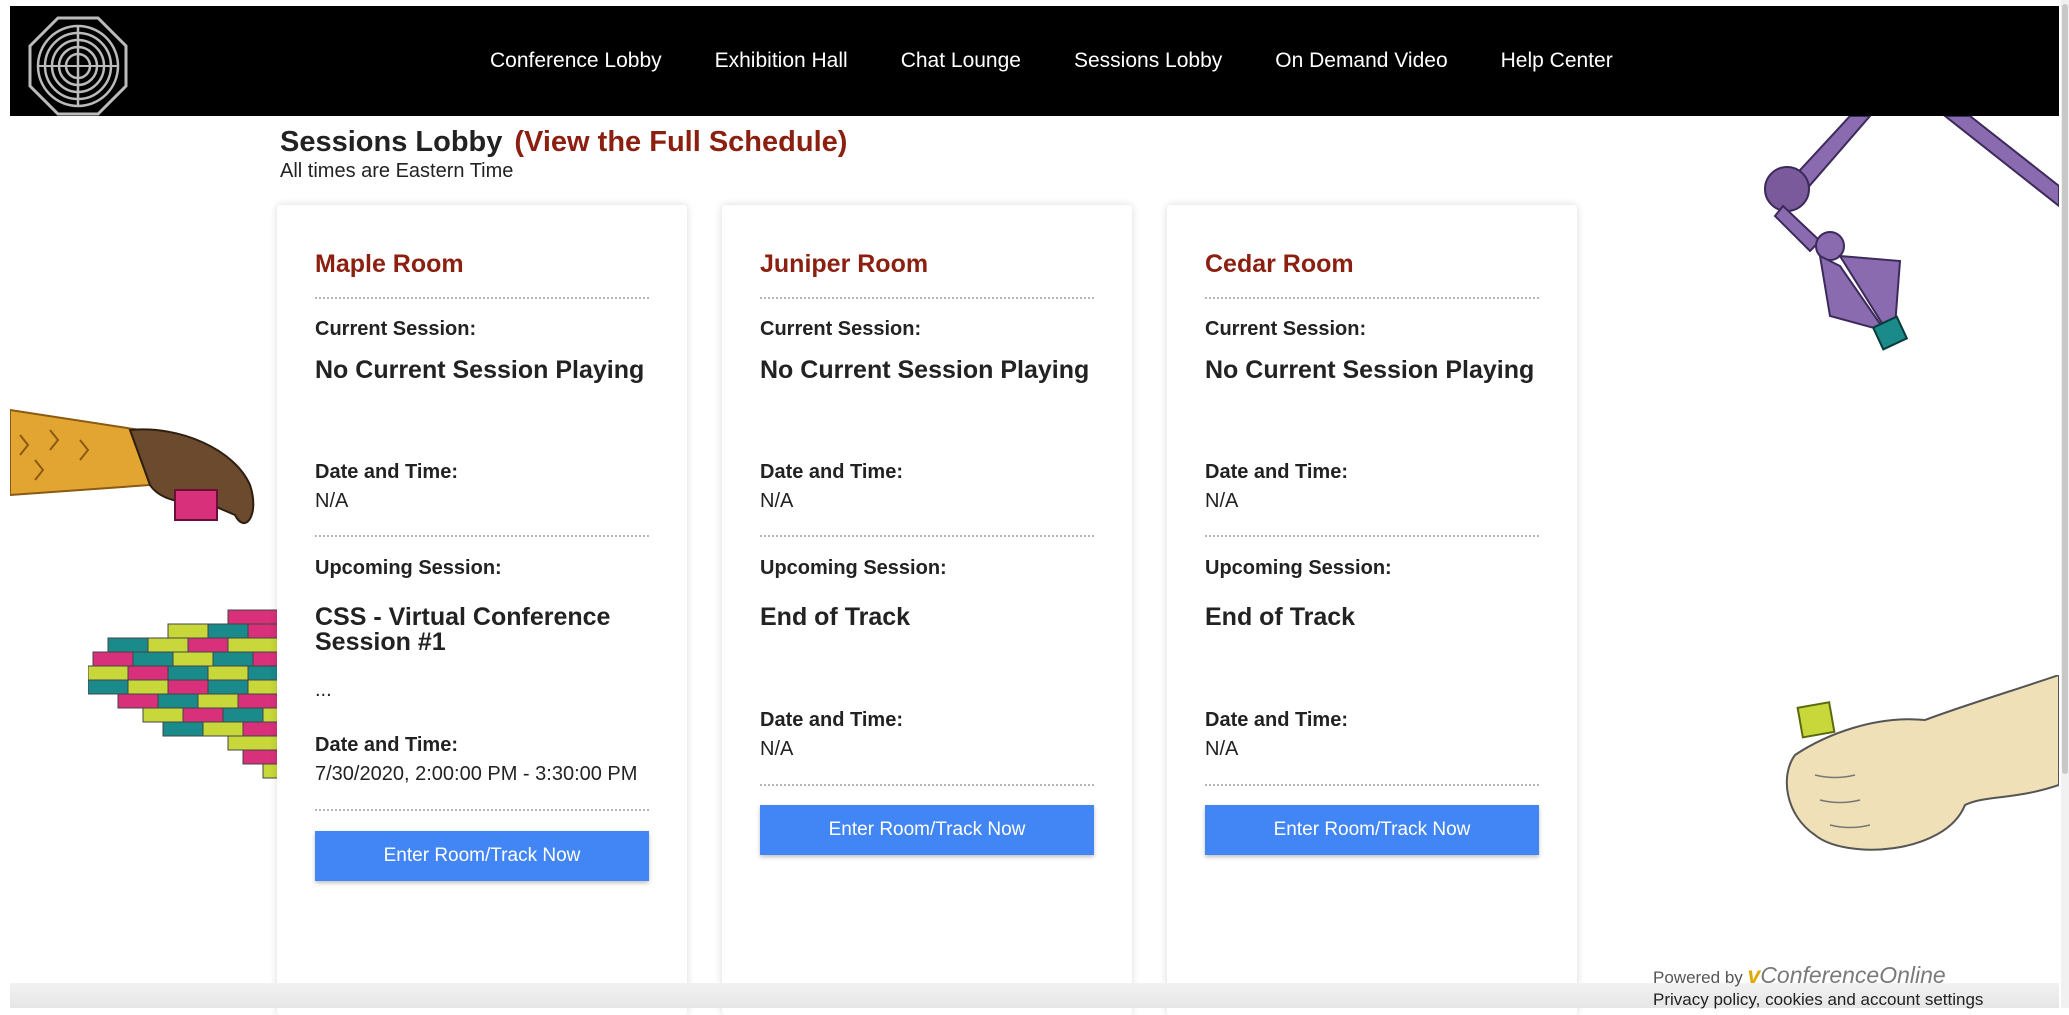 This screenshot has width=2069, height=1015. What do you see at coordinates (1754, 975) in the screenshot?
I see `brand-v: v` at bounding box center [1754, 975].